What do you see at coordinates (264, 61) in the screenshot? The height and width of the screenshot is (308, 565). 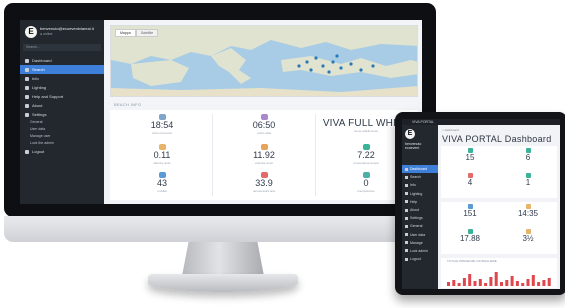 I see `map-panel: Mappa Satellite` at bounding box center [264, 61].